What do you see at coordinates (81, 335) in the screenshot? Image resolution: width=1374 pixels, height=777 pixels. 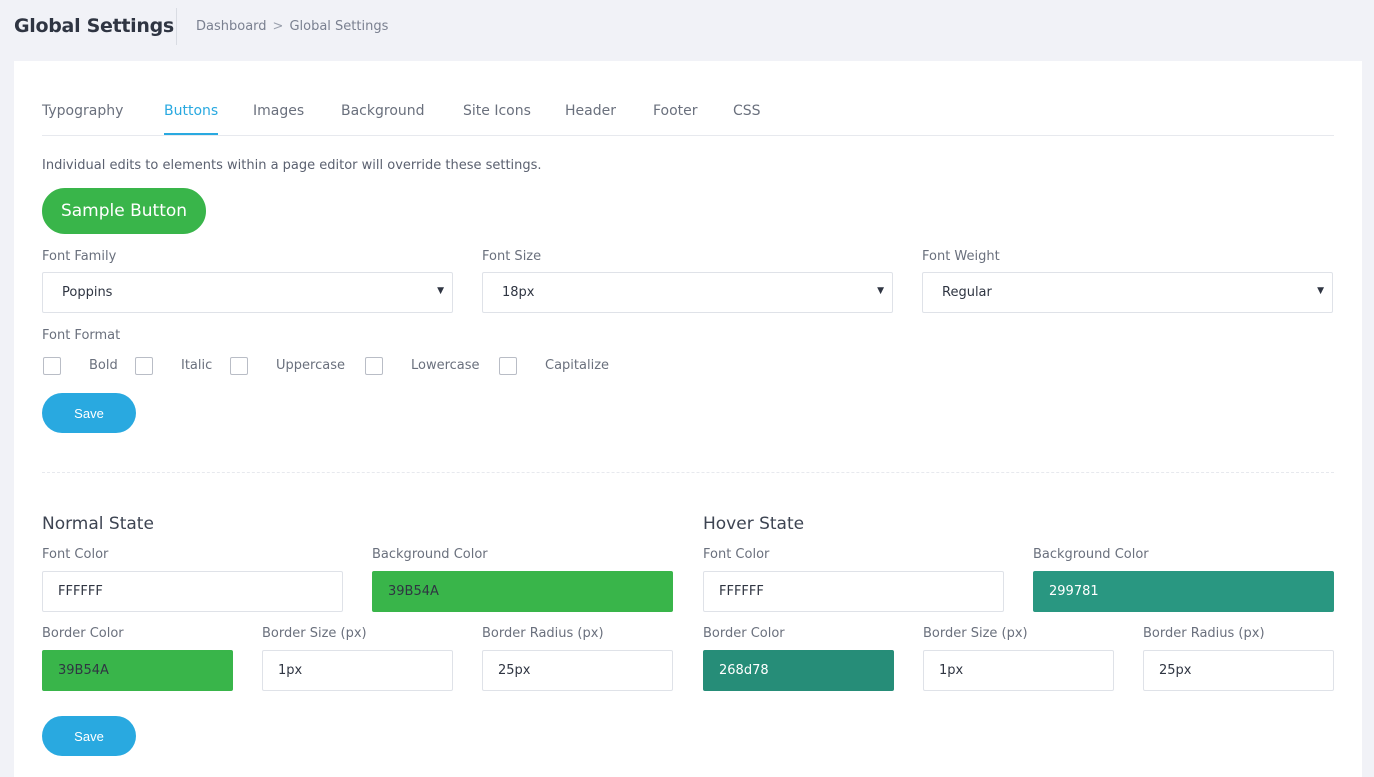 I see `font-format-label: Font Format` at bounding box center [81, 335].